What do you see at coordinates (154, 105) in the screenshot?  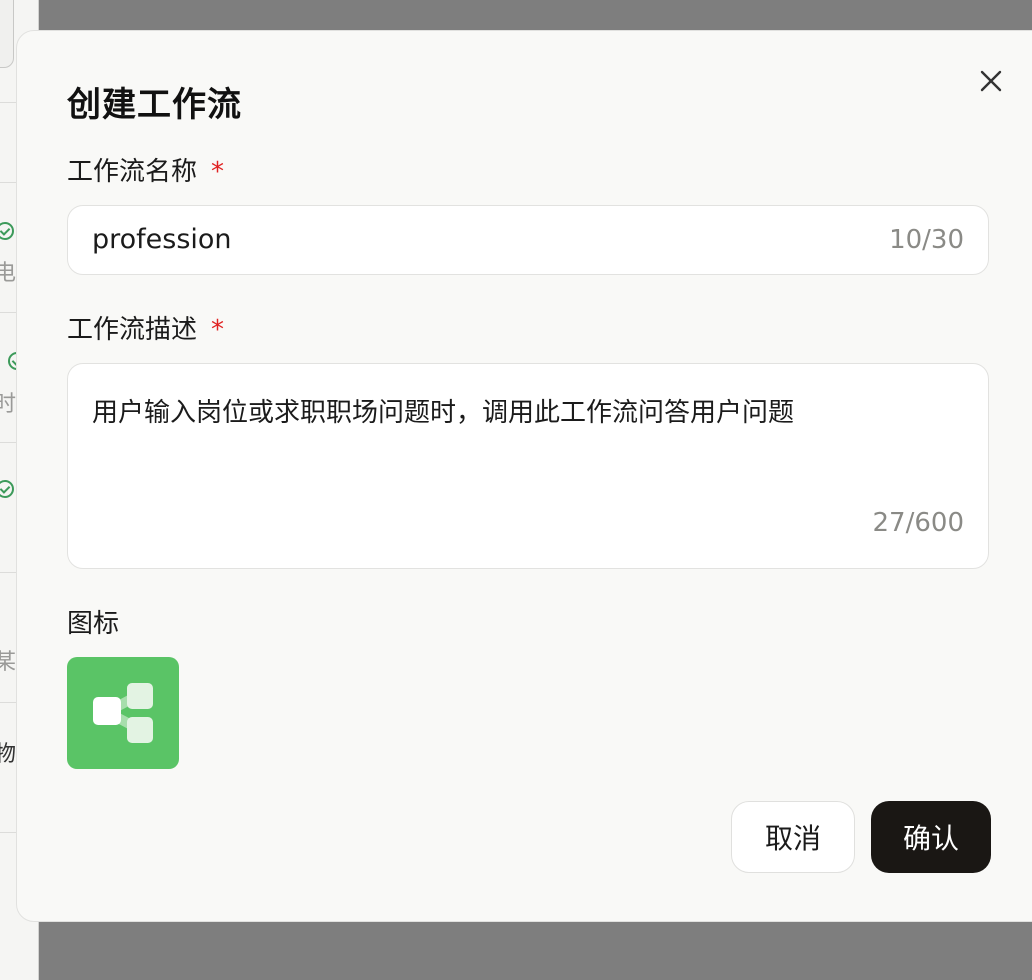 I see `dialog-title: 创建工作流` at bounding box center [154, 105].